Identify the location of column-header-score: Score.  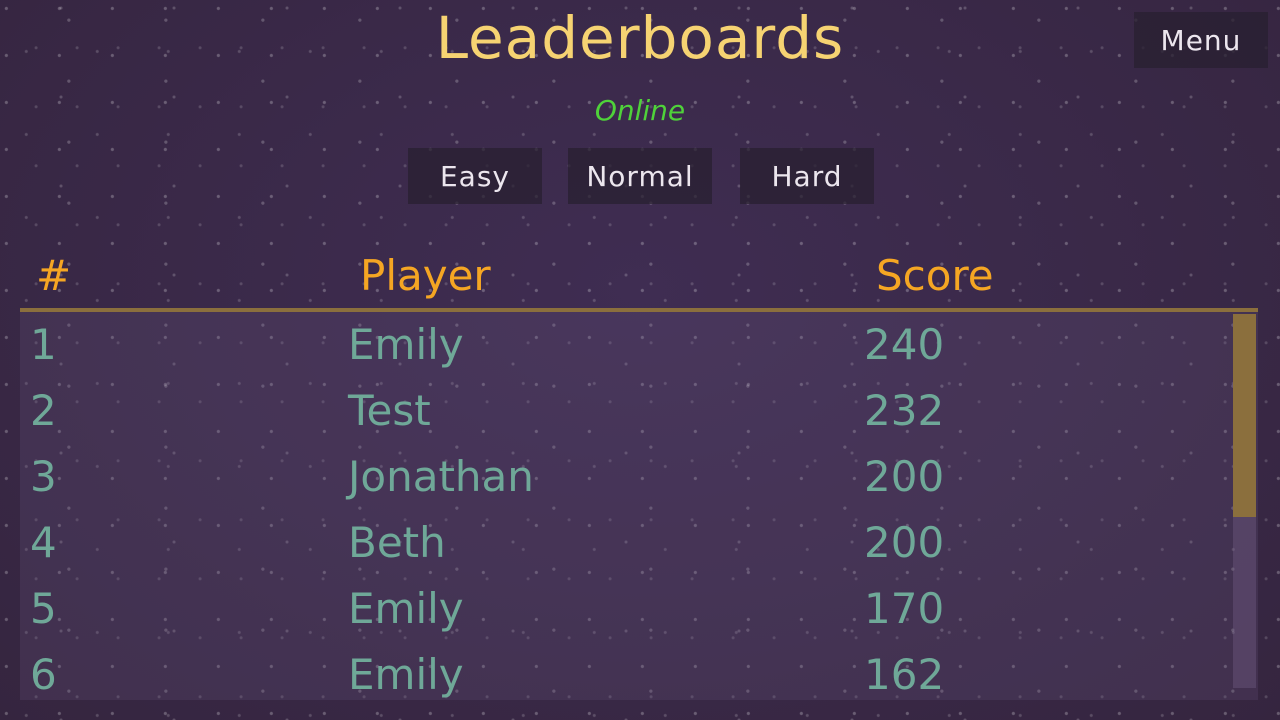
(935, 275).